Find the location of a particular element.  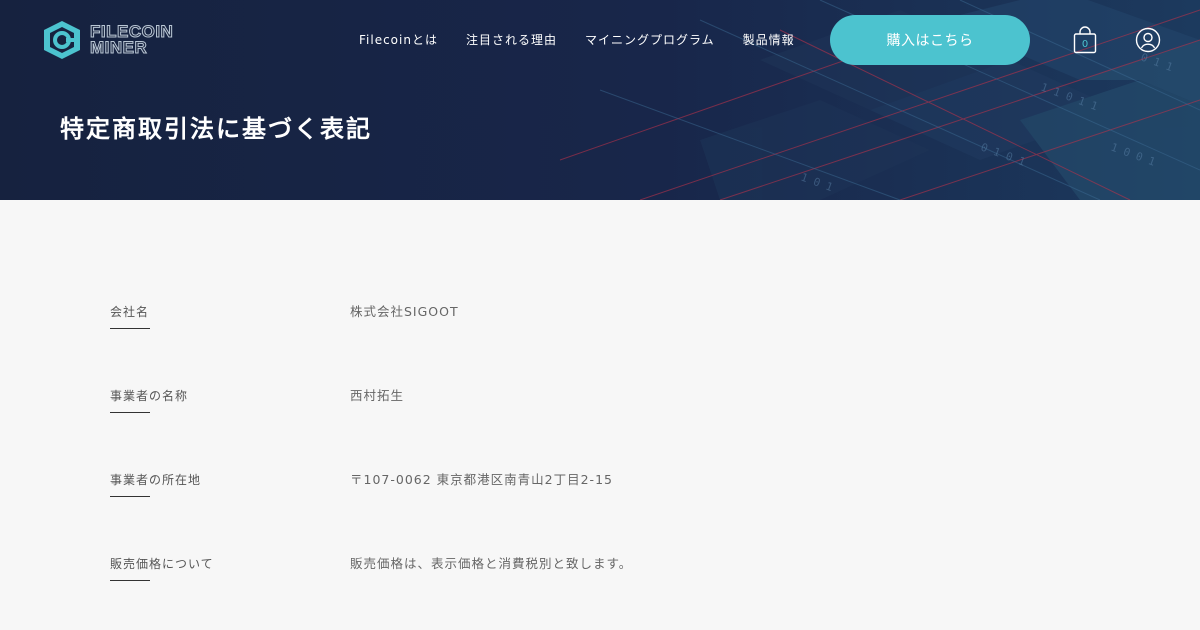

nav-item-why-notable: 注目される理由 is located at coordinates (511, 40).